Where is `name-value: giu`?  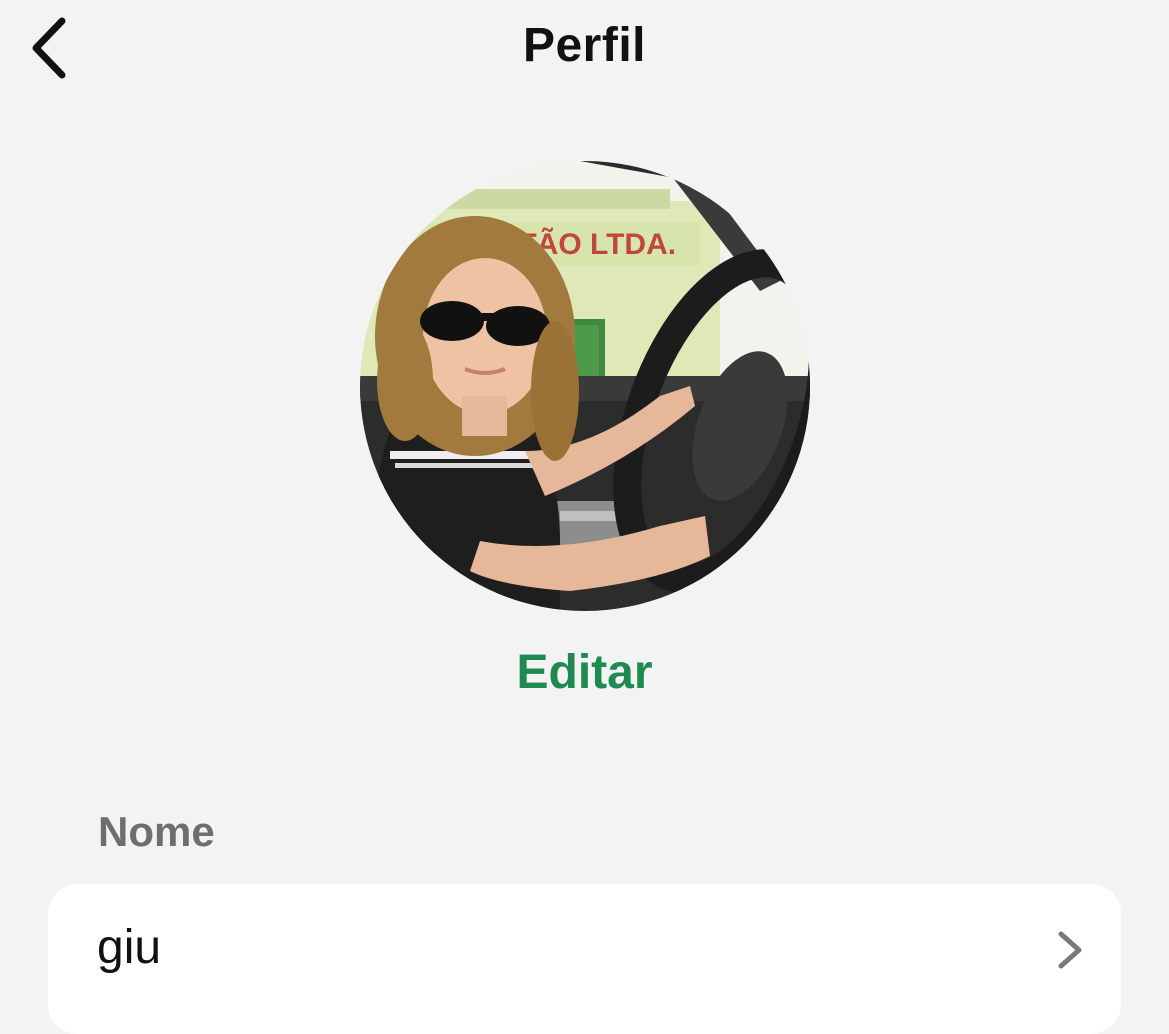
name-value: giu is located at coordinates (129, 947).